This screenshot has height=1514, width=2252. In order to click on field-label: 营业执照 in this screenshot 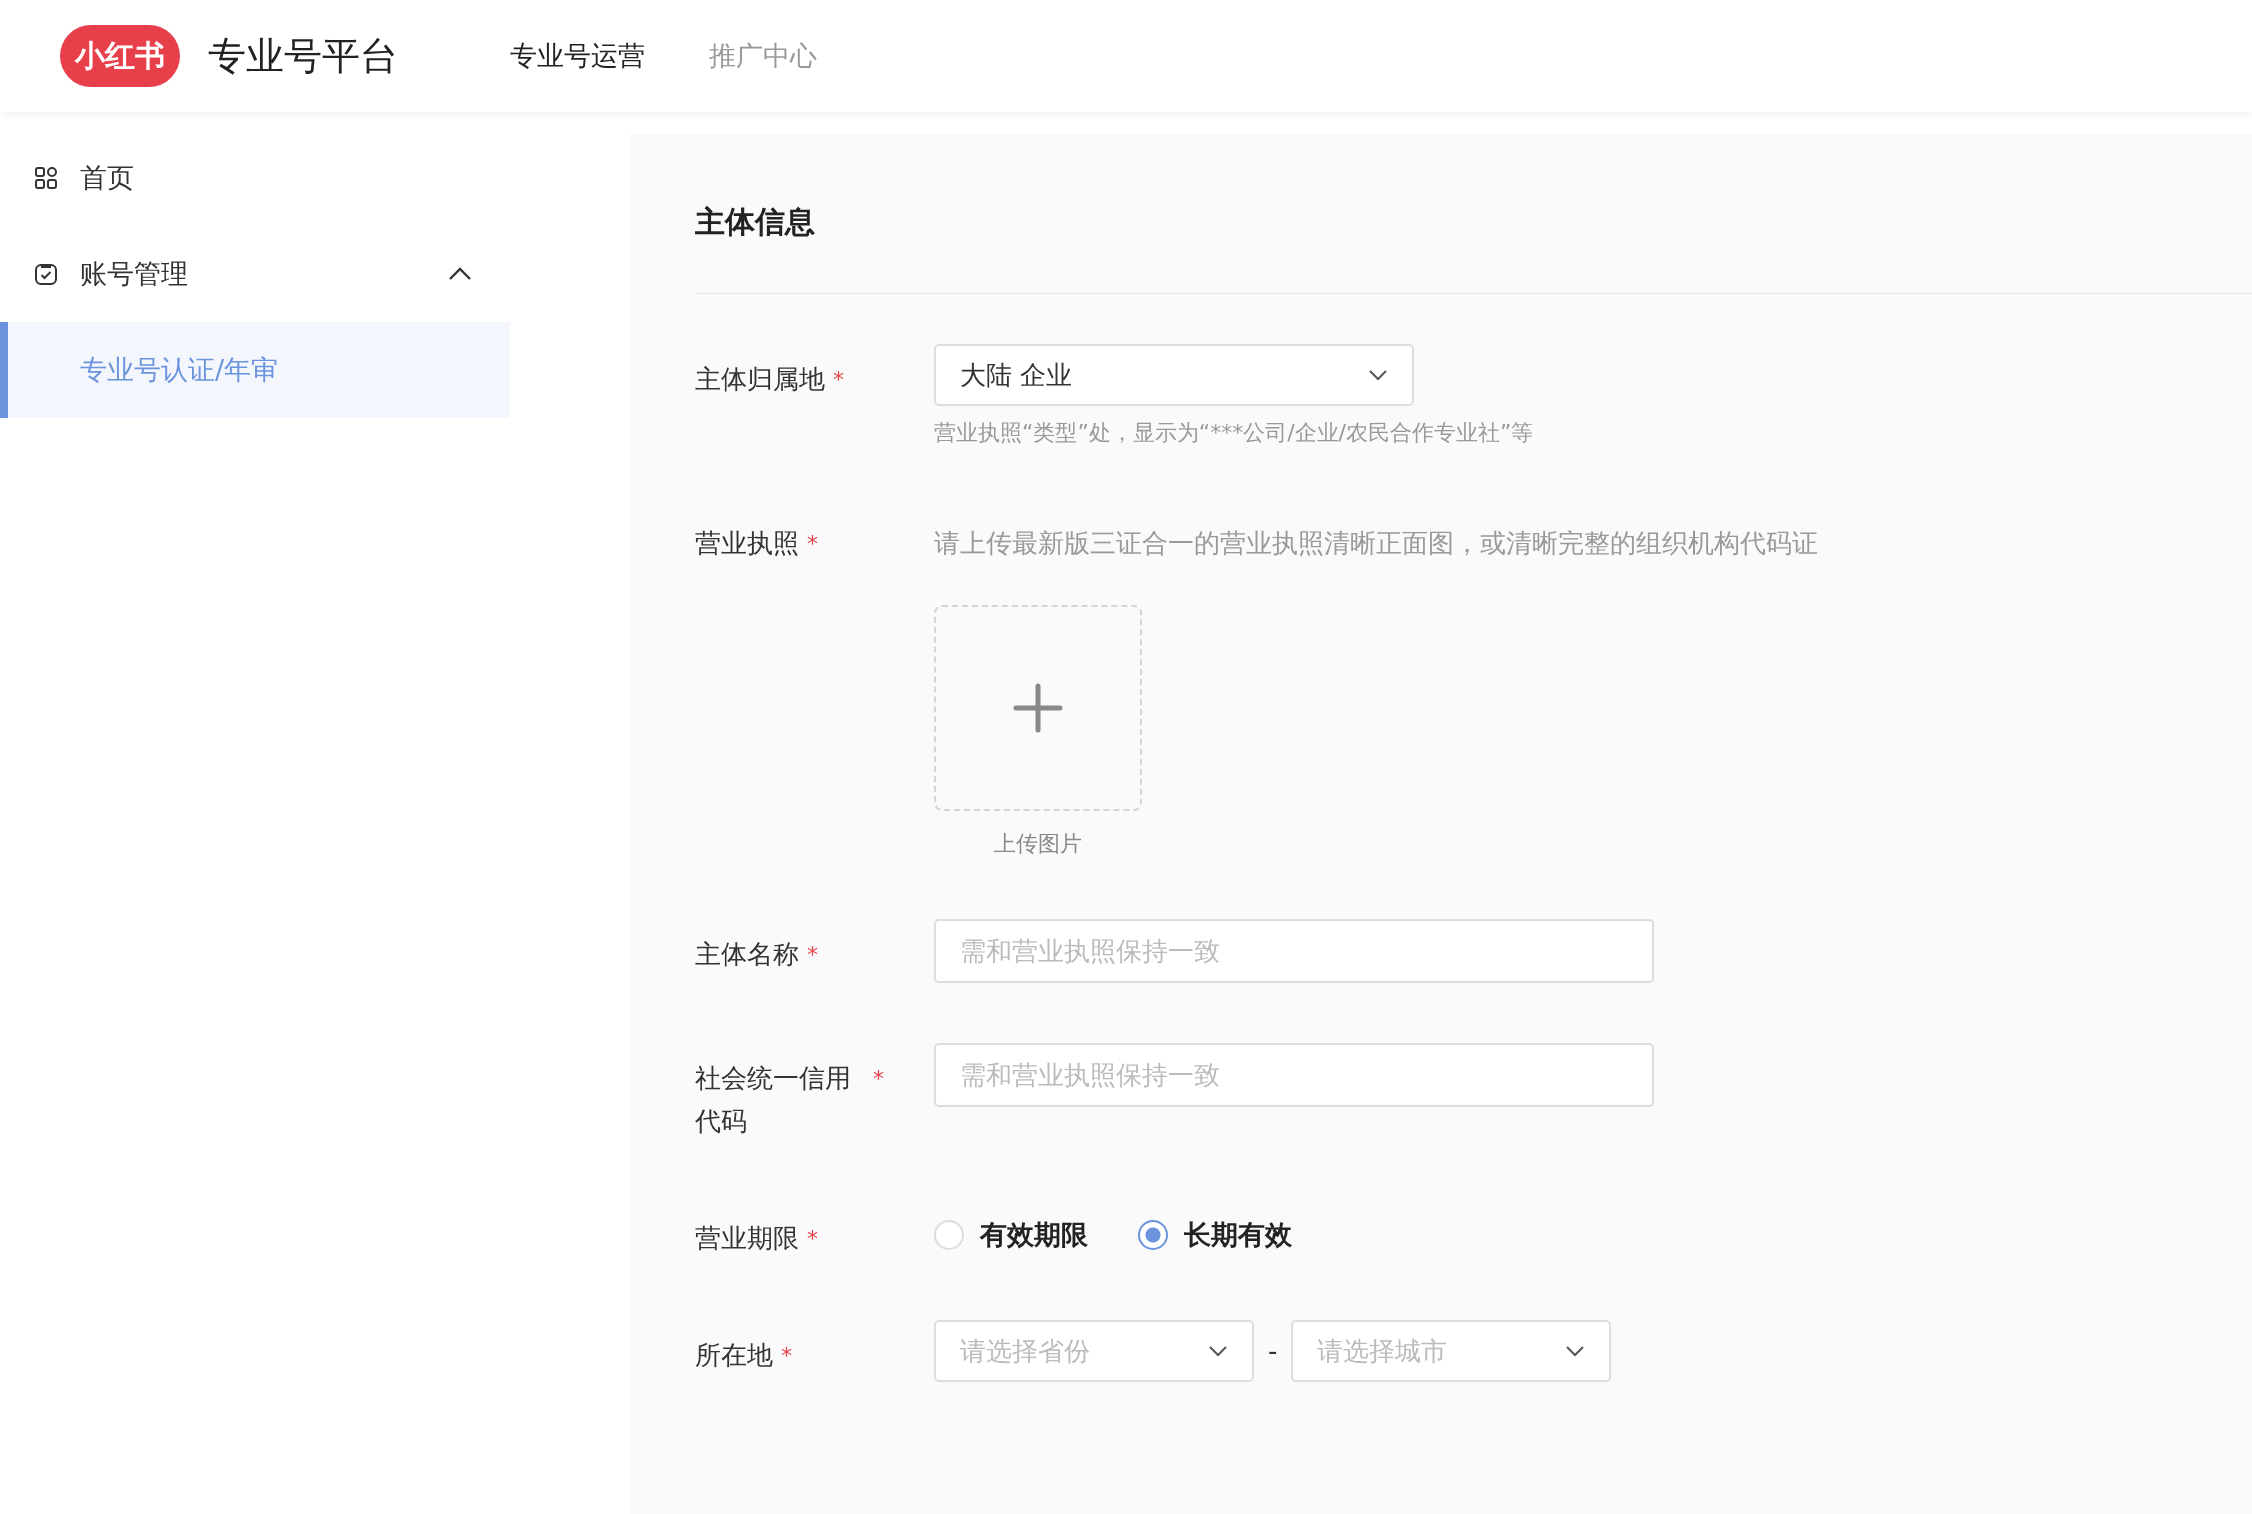, I will do `click(747, 543)`.